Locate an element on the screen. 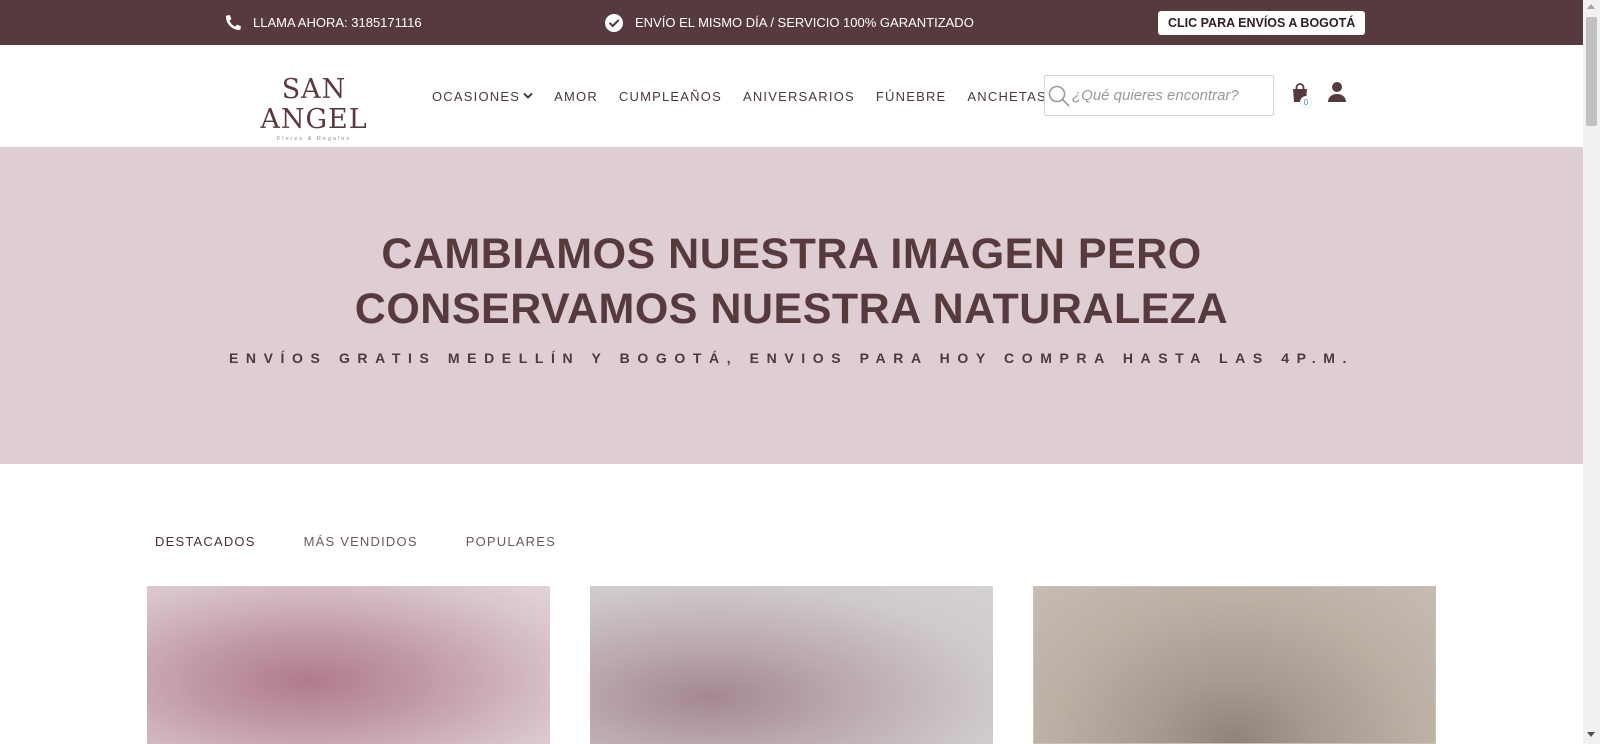 This screenshot has width=1600, height=744. site-logo: SAN ANGEL Flores & Regalos is located at coordinates (314, 109).